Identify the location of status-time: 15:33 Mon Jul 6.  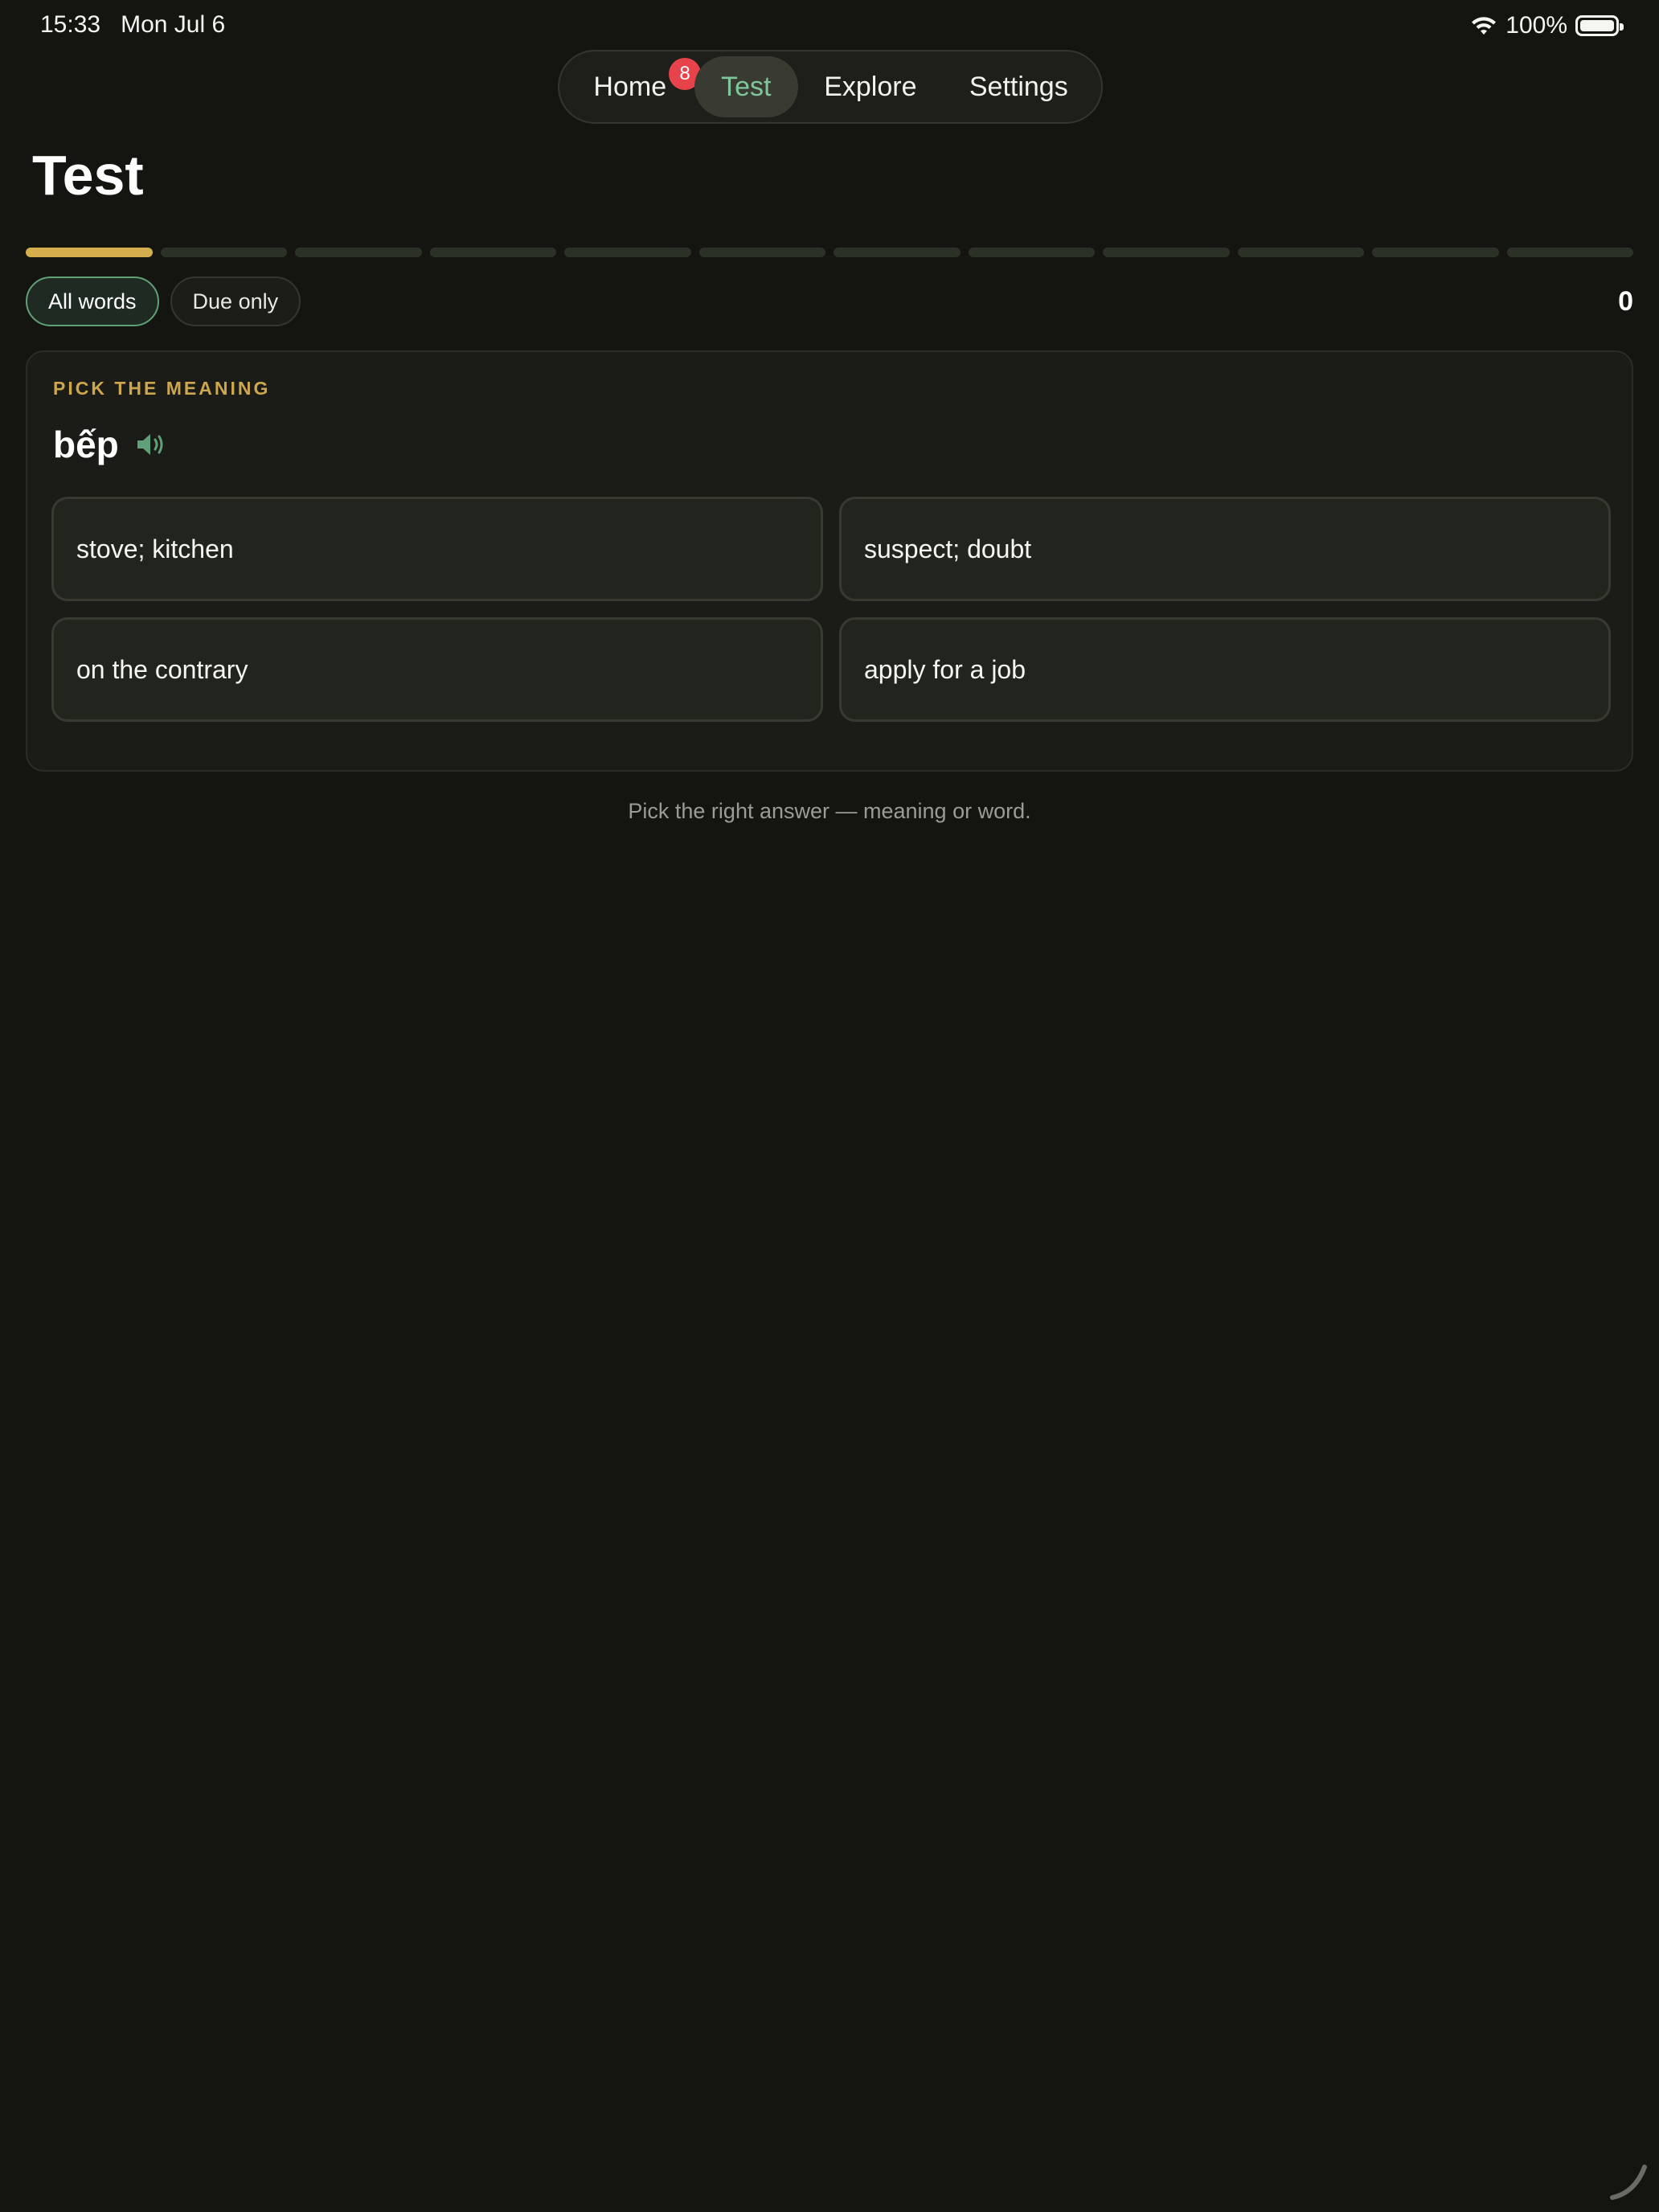
(132, 25).